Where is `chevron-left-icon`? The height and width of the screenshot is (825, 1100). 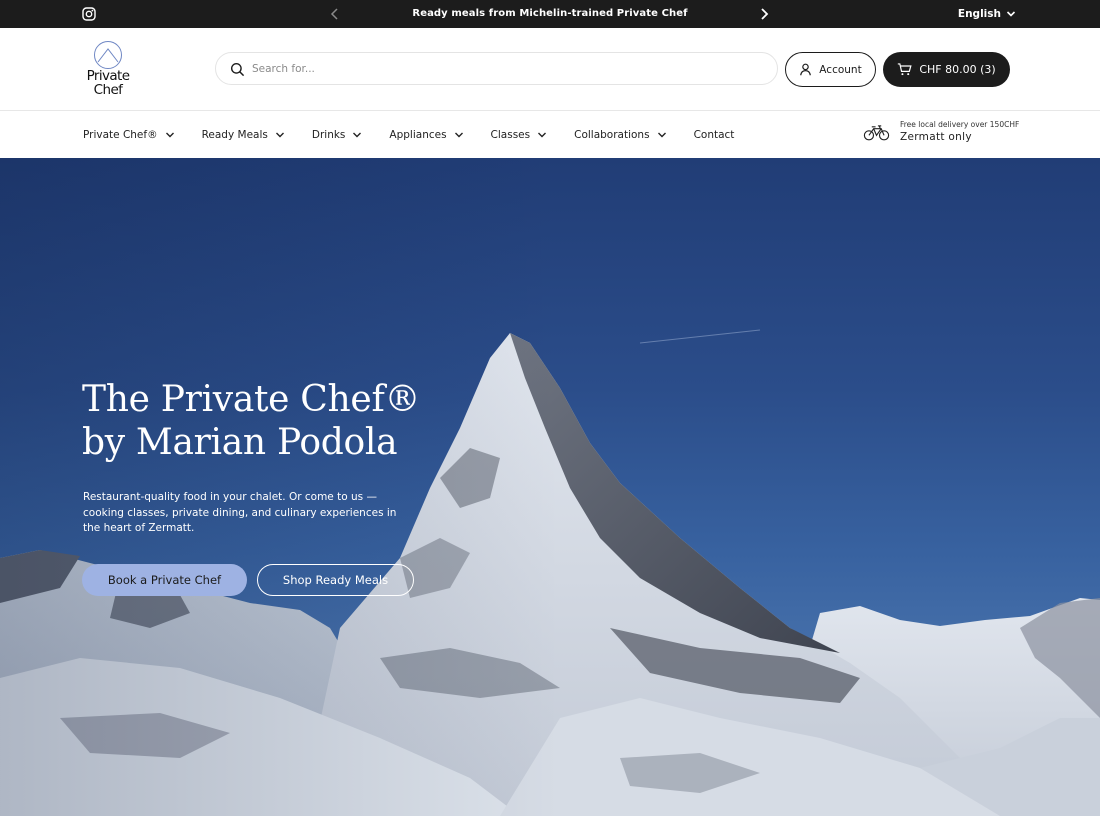
chevron-left-icon is located at coordinates (335, 14).